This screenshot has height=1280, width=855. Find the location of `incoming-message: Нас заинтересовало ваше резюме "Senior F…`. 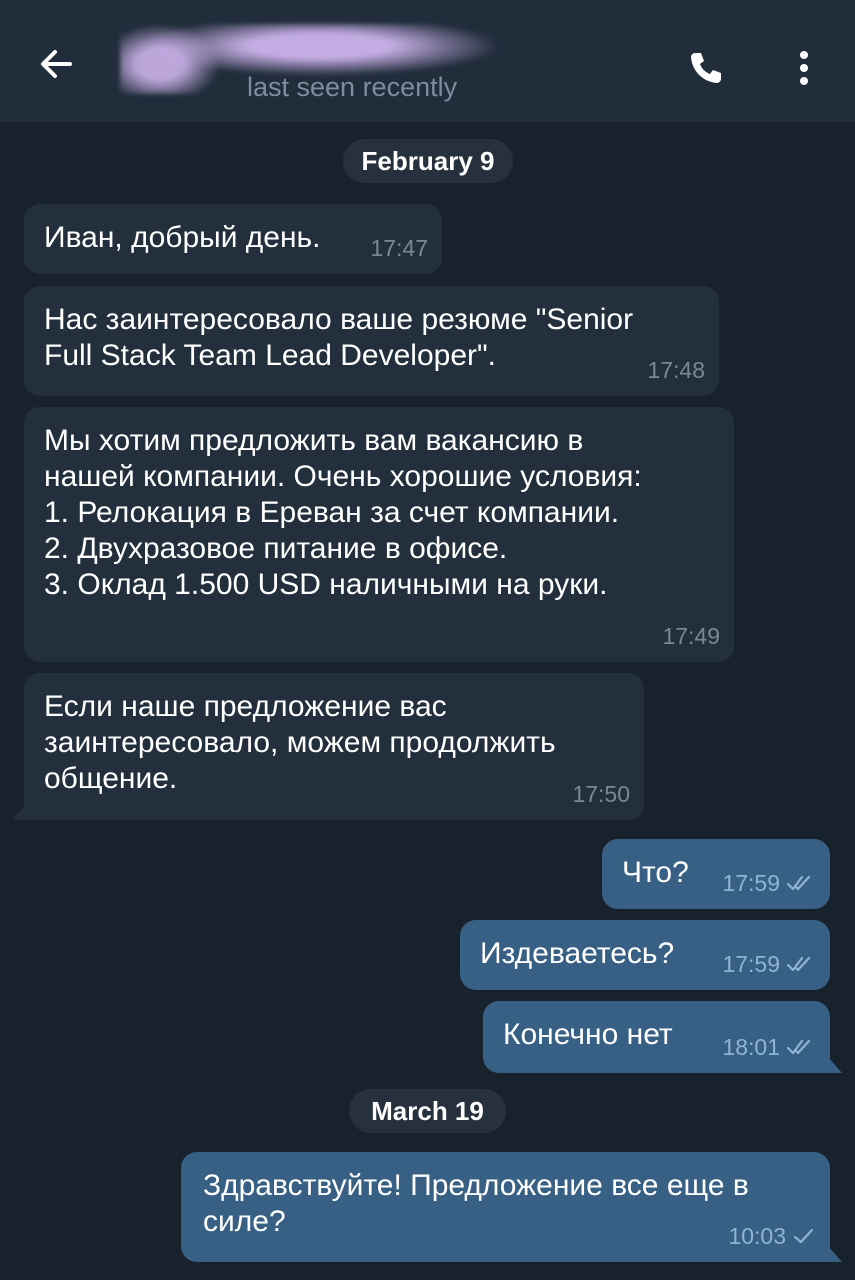

incoming-message: Нас заинтересовало ваше резюме "Senior F… is located at coordinates (371, 341).